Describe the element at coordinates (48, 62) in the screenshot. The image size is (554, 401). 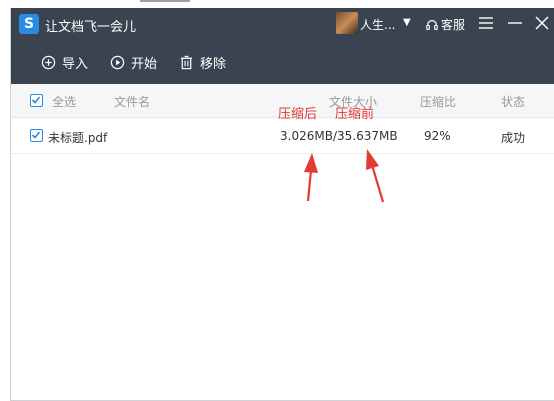
I see `plus-circle-icon` at that location.